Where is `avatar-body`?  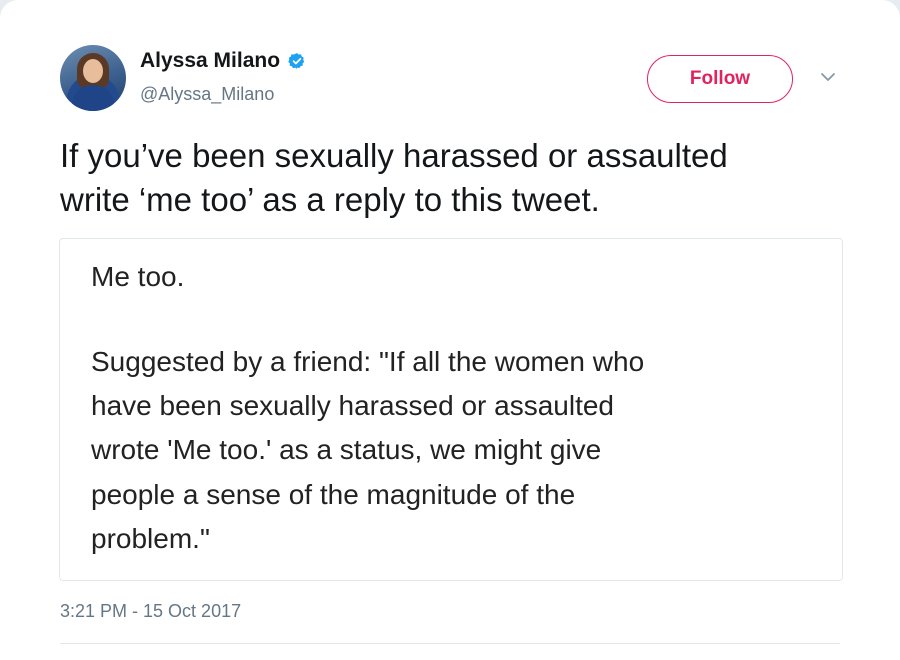
avatar-body is located at coordinates (93, 98).